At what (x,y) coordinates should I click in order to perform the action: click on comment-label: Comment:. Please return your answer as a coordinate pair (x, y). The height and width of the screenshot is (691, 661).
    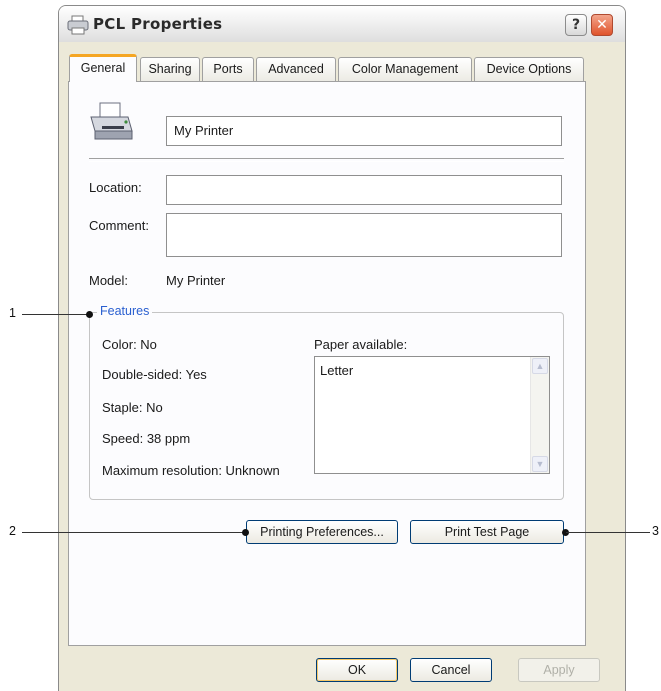
    Looking at the image, I should click on (119, 225).